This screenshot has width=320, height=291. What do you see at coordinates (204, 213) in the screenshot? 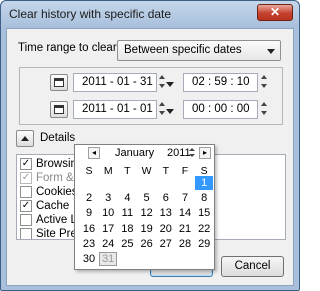
I see `calendar-day: 15` at bounding box center [204, 213].